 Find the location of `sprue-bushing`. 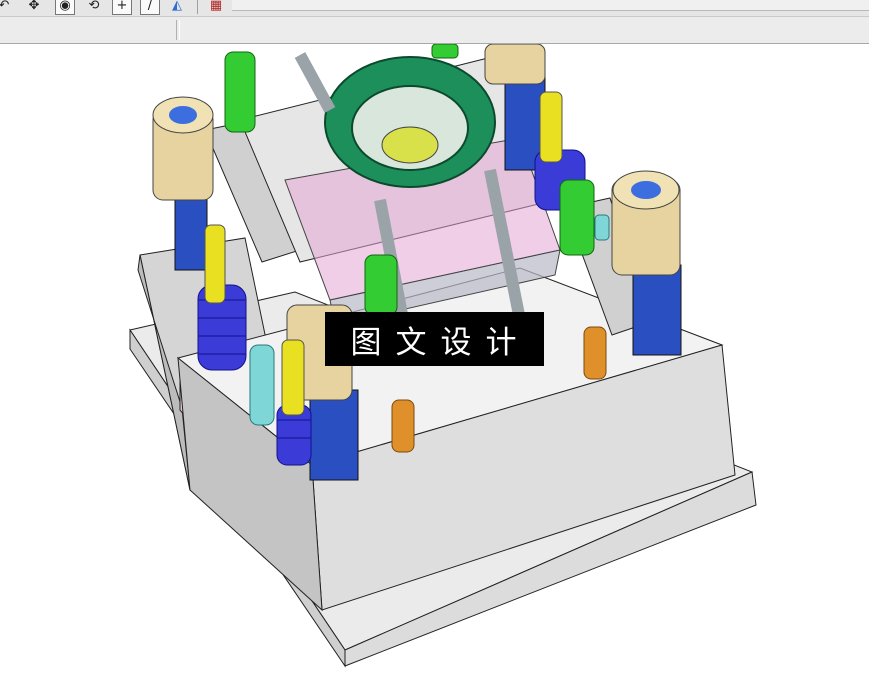

sprue-bushing is located at coordinates (410, 145).